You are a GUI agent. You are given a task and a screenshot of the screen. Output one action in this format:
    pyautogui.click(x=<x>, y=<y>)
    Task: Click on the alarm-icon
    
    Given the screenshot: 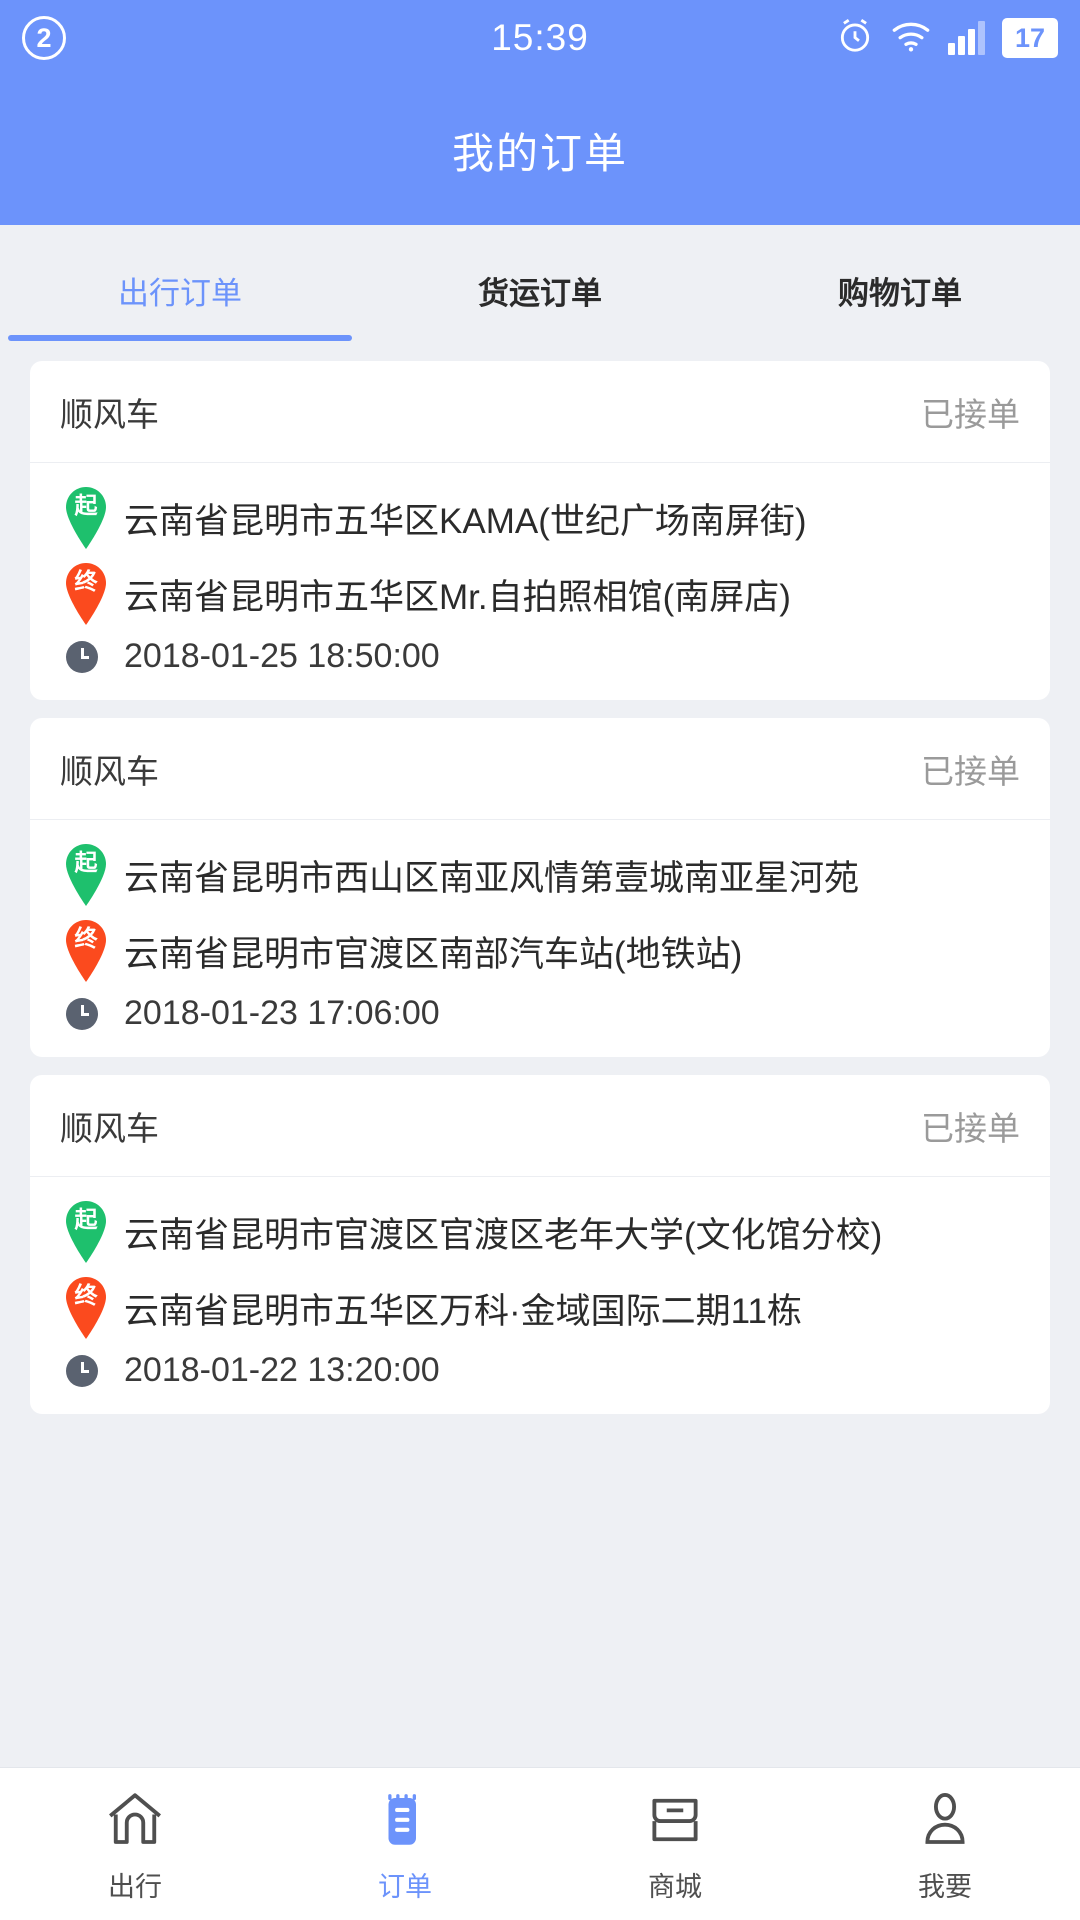 What is the action you would take?
    pyautogui.click(x=855, y=38)
    